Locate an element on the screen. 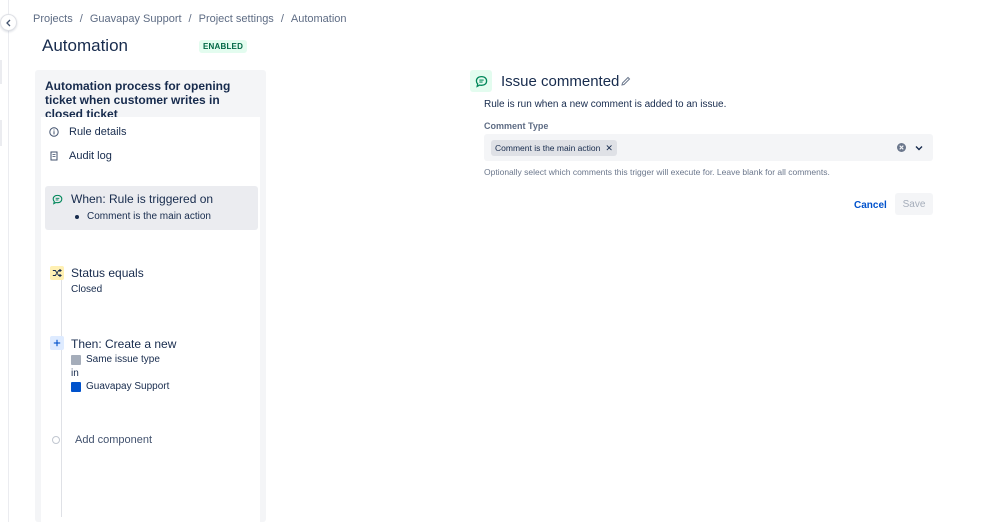 This screenshot has width=999, height=522. condition-step: Status equals Closed is located at coordinates (151, 283).